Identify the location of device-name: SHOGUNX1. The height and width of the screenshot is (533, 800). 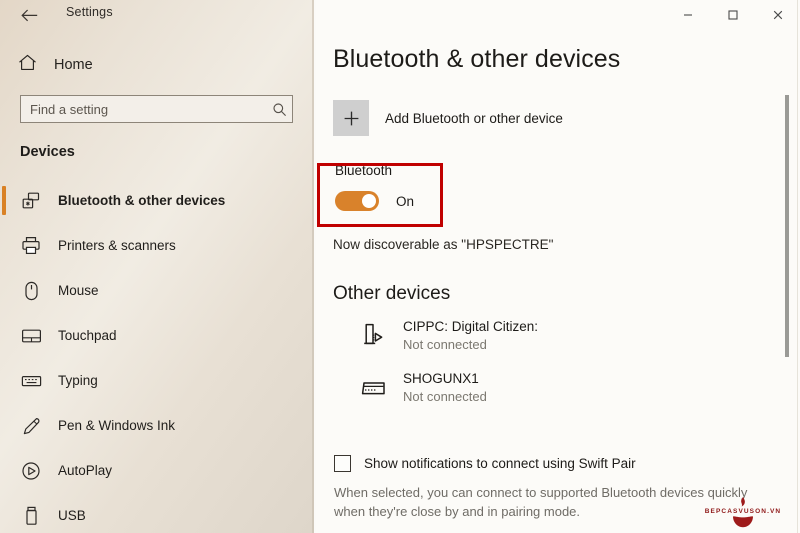
(441, 378).